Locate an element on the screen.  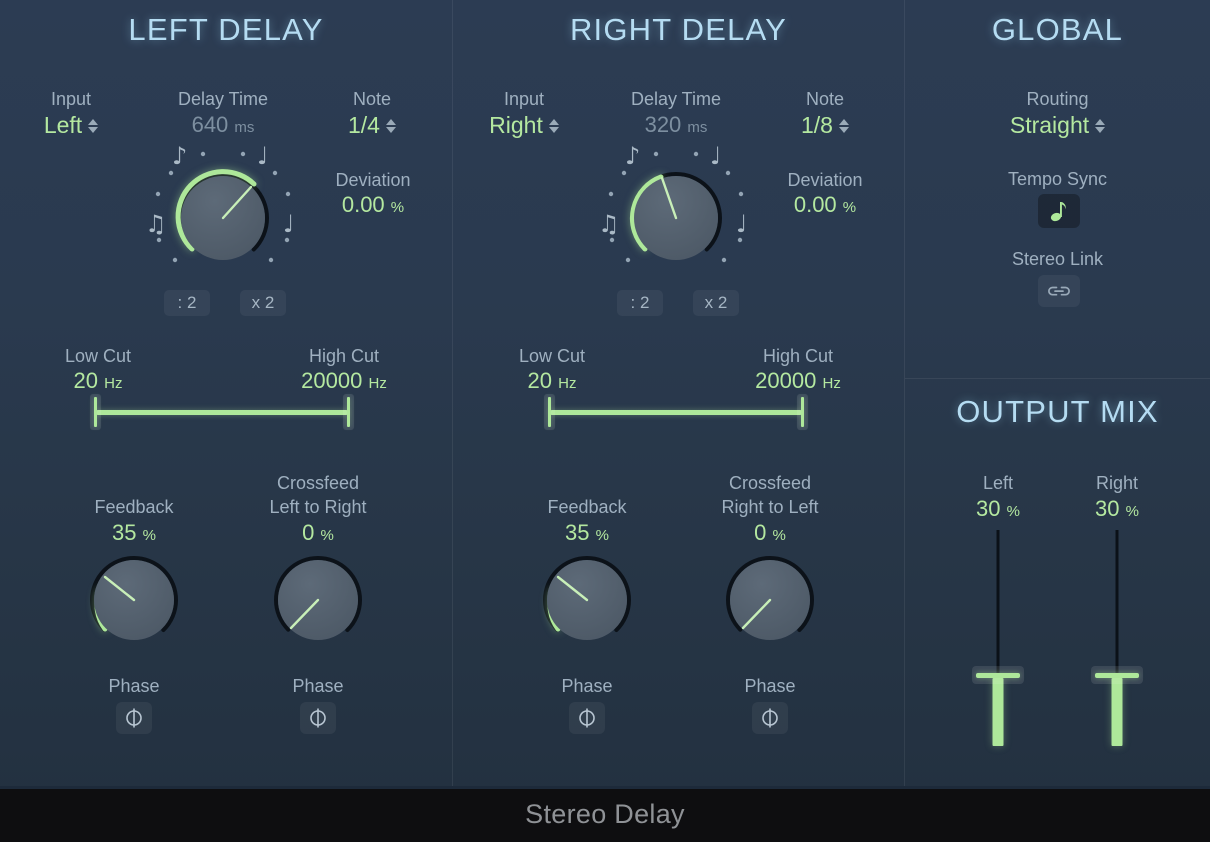
left-note-value: 1/4 is located at coordinates (364, 125).